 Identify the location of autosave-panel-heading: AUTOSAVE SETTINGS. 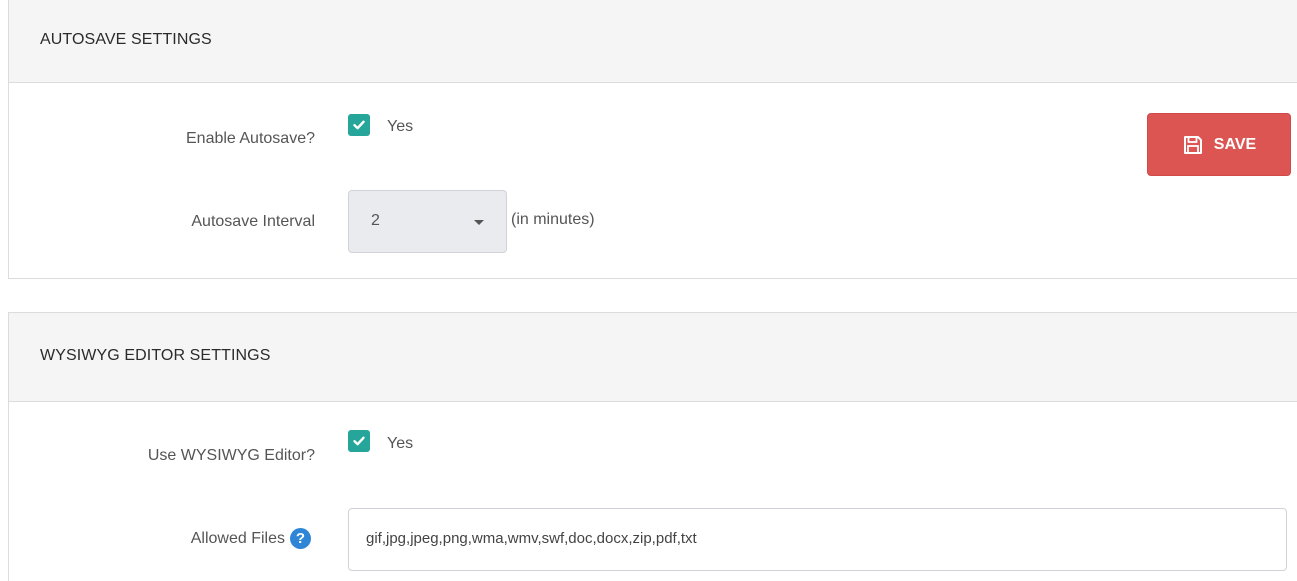
(653, 41).